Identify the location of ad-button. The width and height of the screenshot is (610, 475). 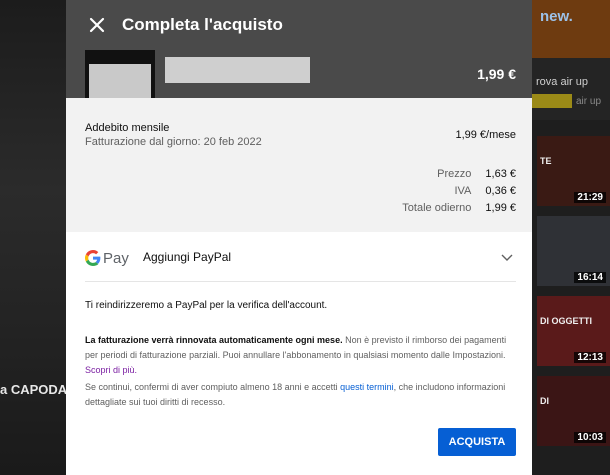
(552, 101).